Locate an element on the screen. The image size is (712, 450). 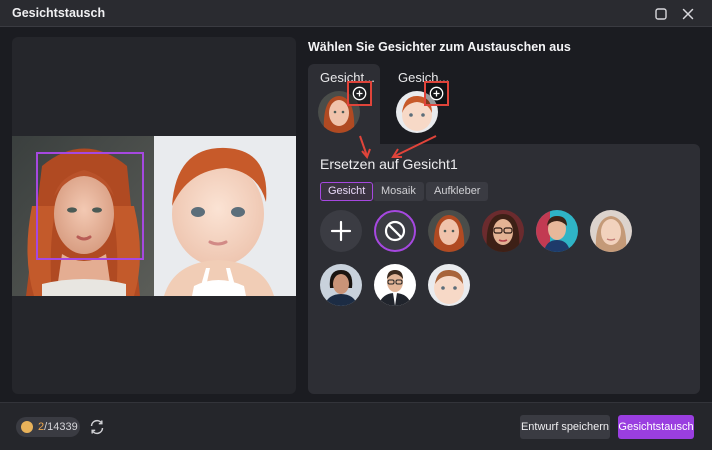
maximize-button is located at coordinates (660, 14).